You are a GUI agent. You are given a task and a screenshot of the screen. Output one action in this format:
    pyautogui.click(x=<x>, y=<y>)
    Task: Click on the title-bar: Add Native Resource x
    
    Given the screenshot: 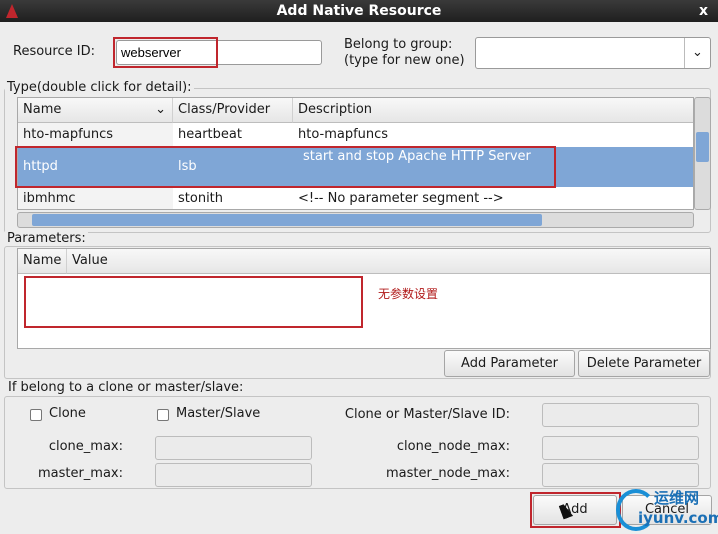 What is the action you would take?
    pyautogui.click(x=359, y=11)
    